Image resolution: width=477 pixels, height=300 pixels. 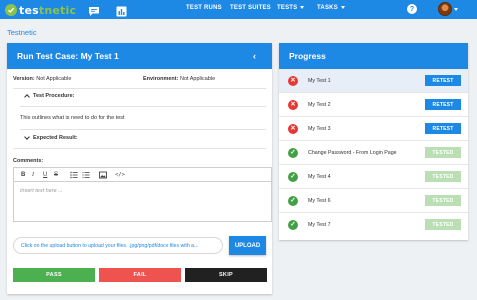 I want to click on environment-info: Environment: Not Applicable, so click(x=179, y=79).